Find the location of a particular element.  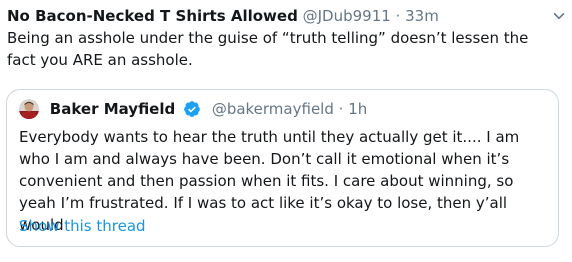

quoted-author-handle: @bakermayfield is located at coordinates (273, 109).